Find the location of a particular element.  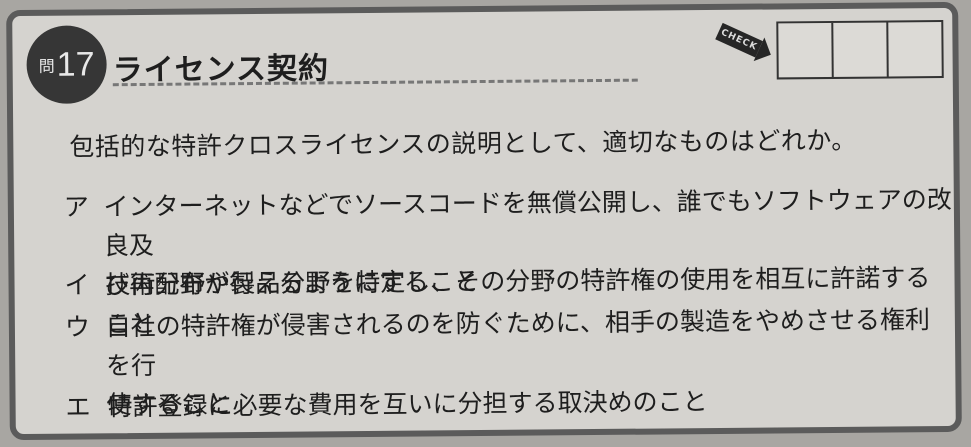

check-arrow-icon: CHECK is located at coordinates (745, 43).